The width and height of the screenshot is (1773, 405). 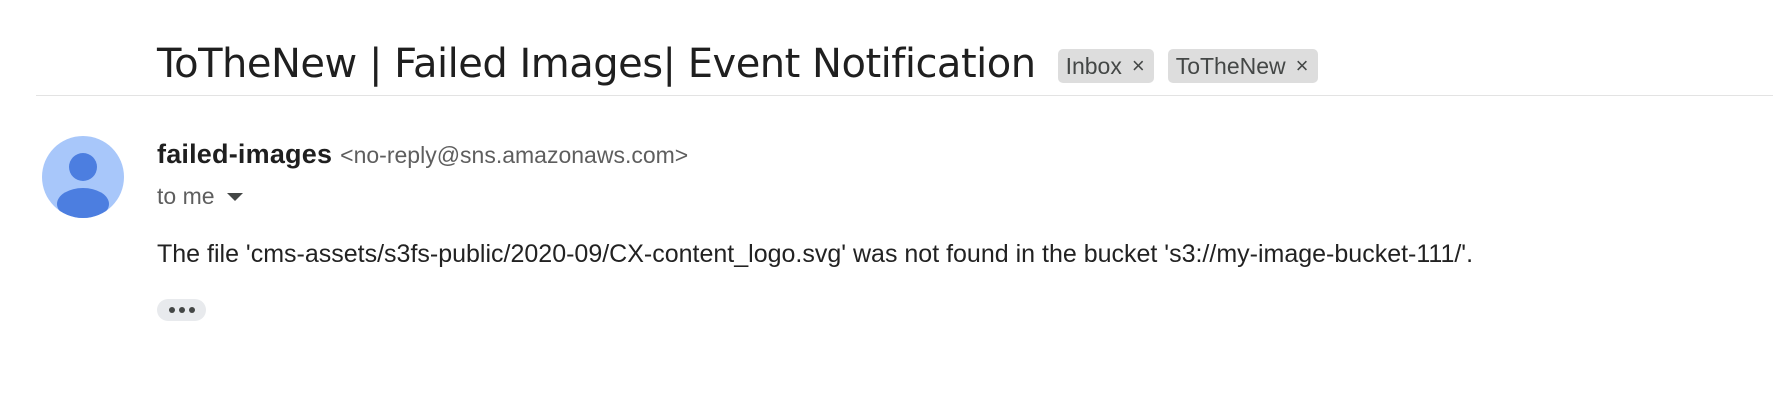 I want to click on label-chip-name: ToTheNew, so click(x=1230, y=65).